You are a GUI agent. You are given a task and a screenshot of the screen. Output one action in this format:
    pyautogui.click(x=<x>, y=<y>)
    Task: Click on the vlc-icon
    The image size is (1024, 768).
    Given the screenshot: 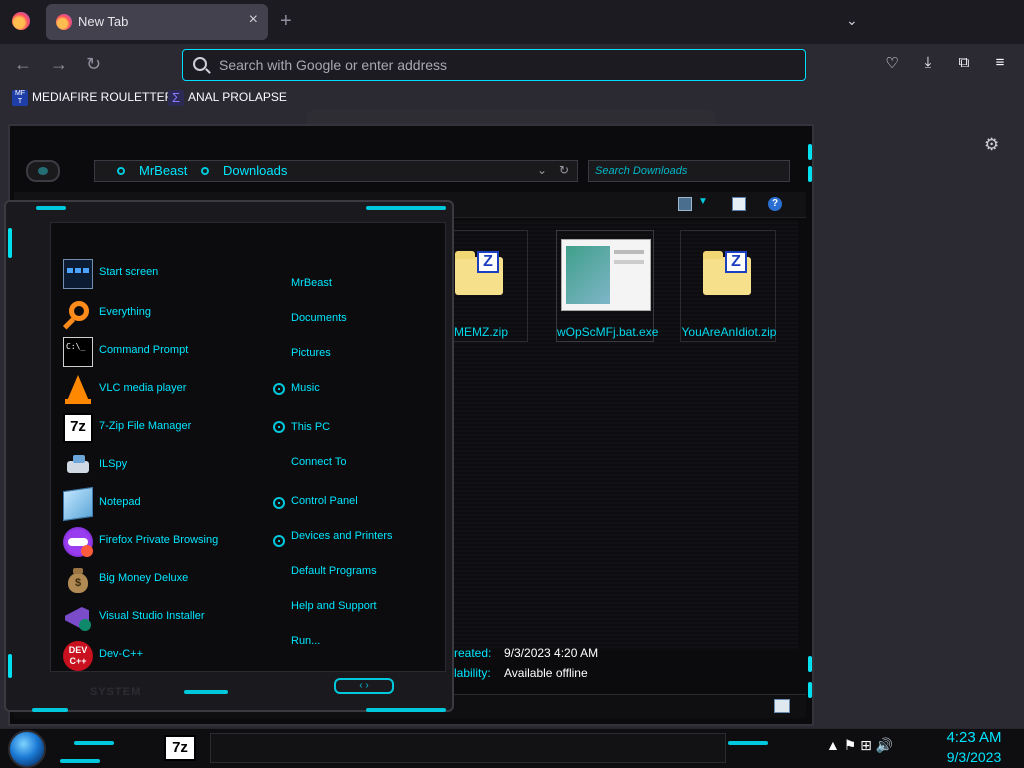 What is the action you would take?
    pyautogui.click(x=78, y=390)
    